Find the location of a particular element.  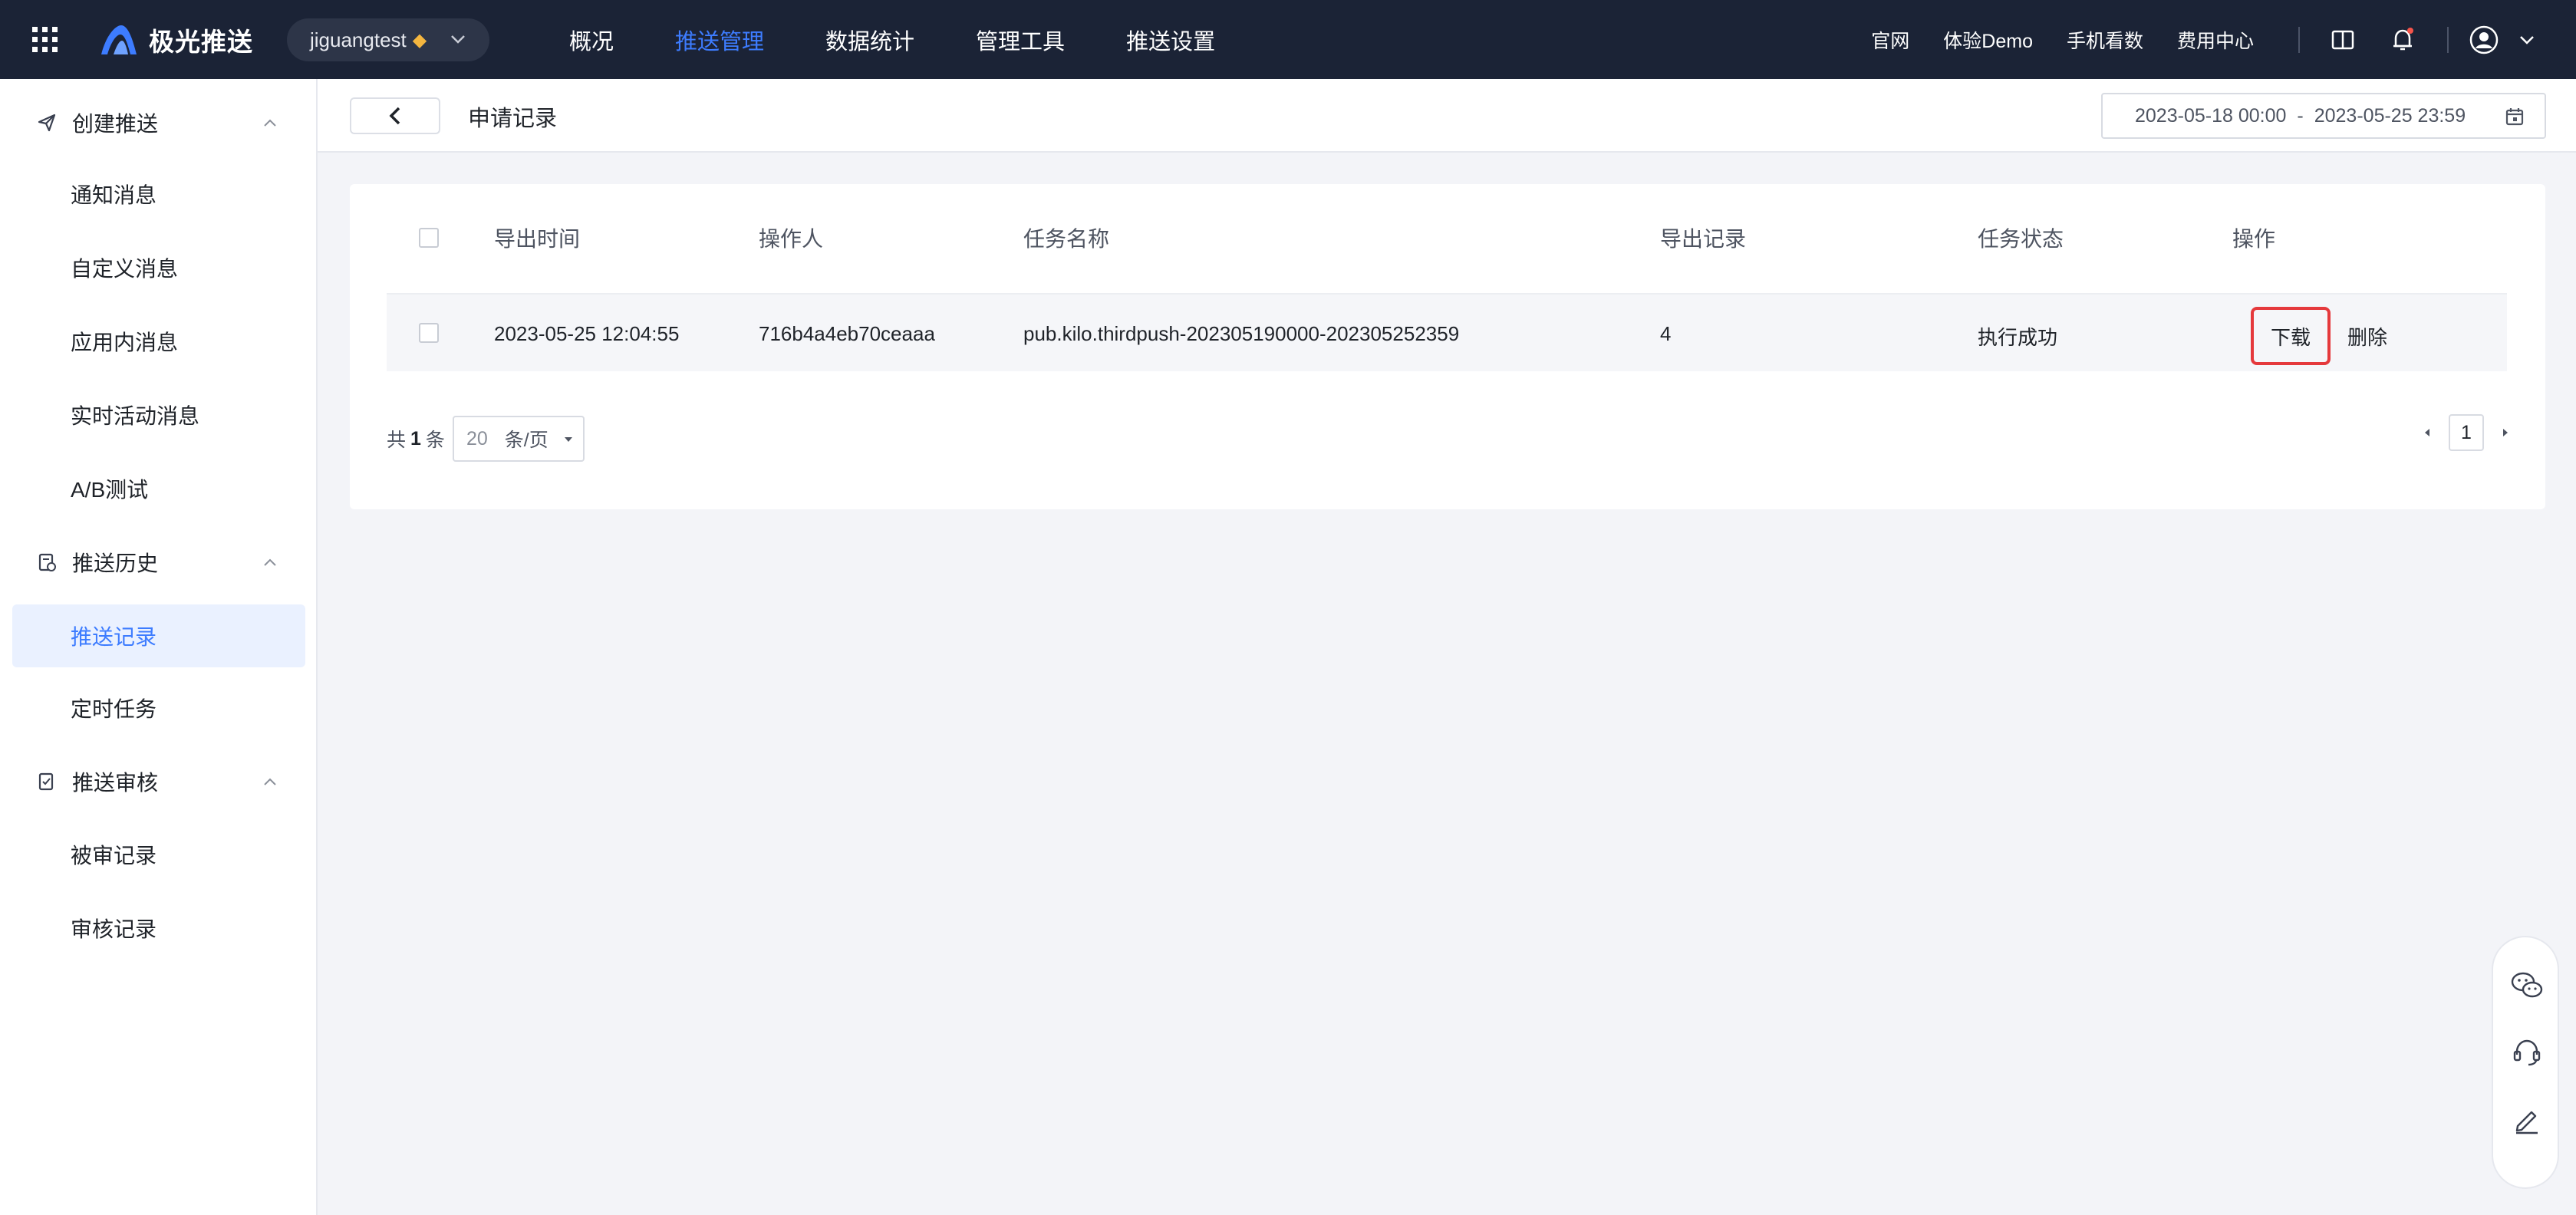

cell-status: 执行成功 is located at coordinates (2018, 338).